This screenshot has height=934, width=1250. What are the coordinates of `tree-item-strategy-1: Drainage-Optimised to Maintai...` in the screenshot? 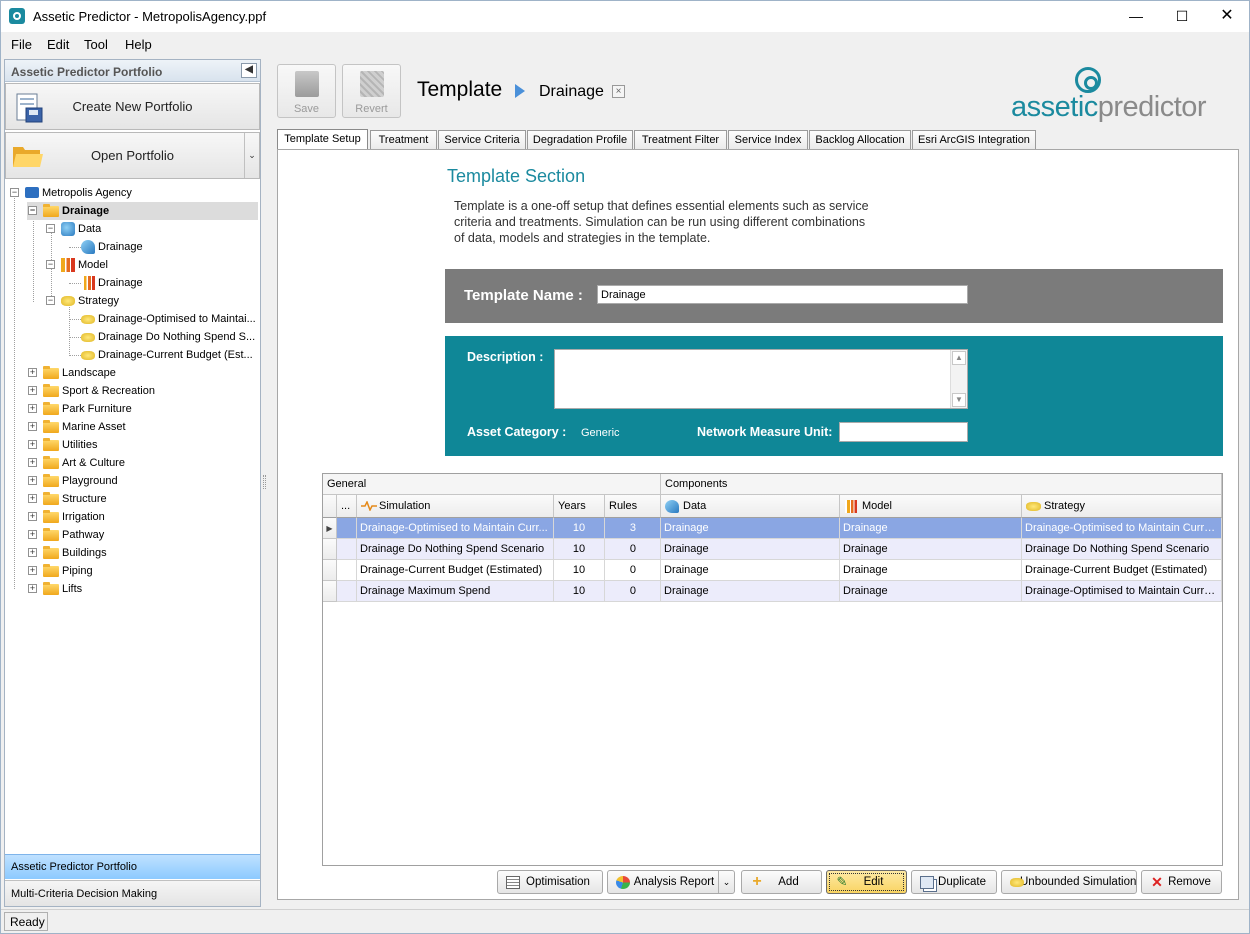 It's located at (168, 319).